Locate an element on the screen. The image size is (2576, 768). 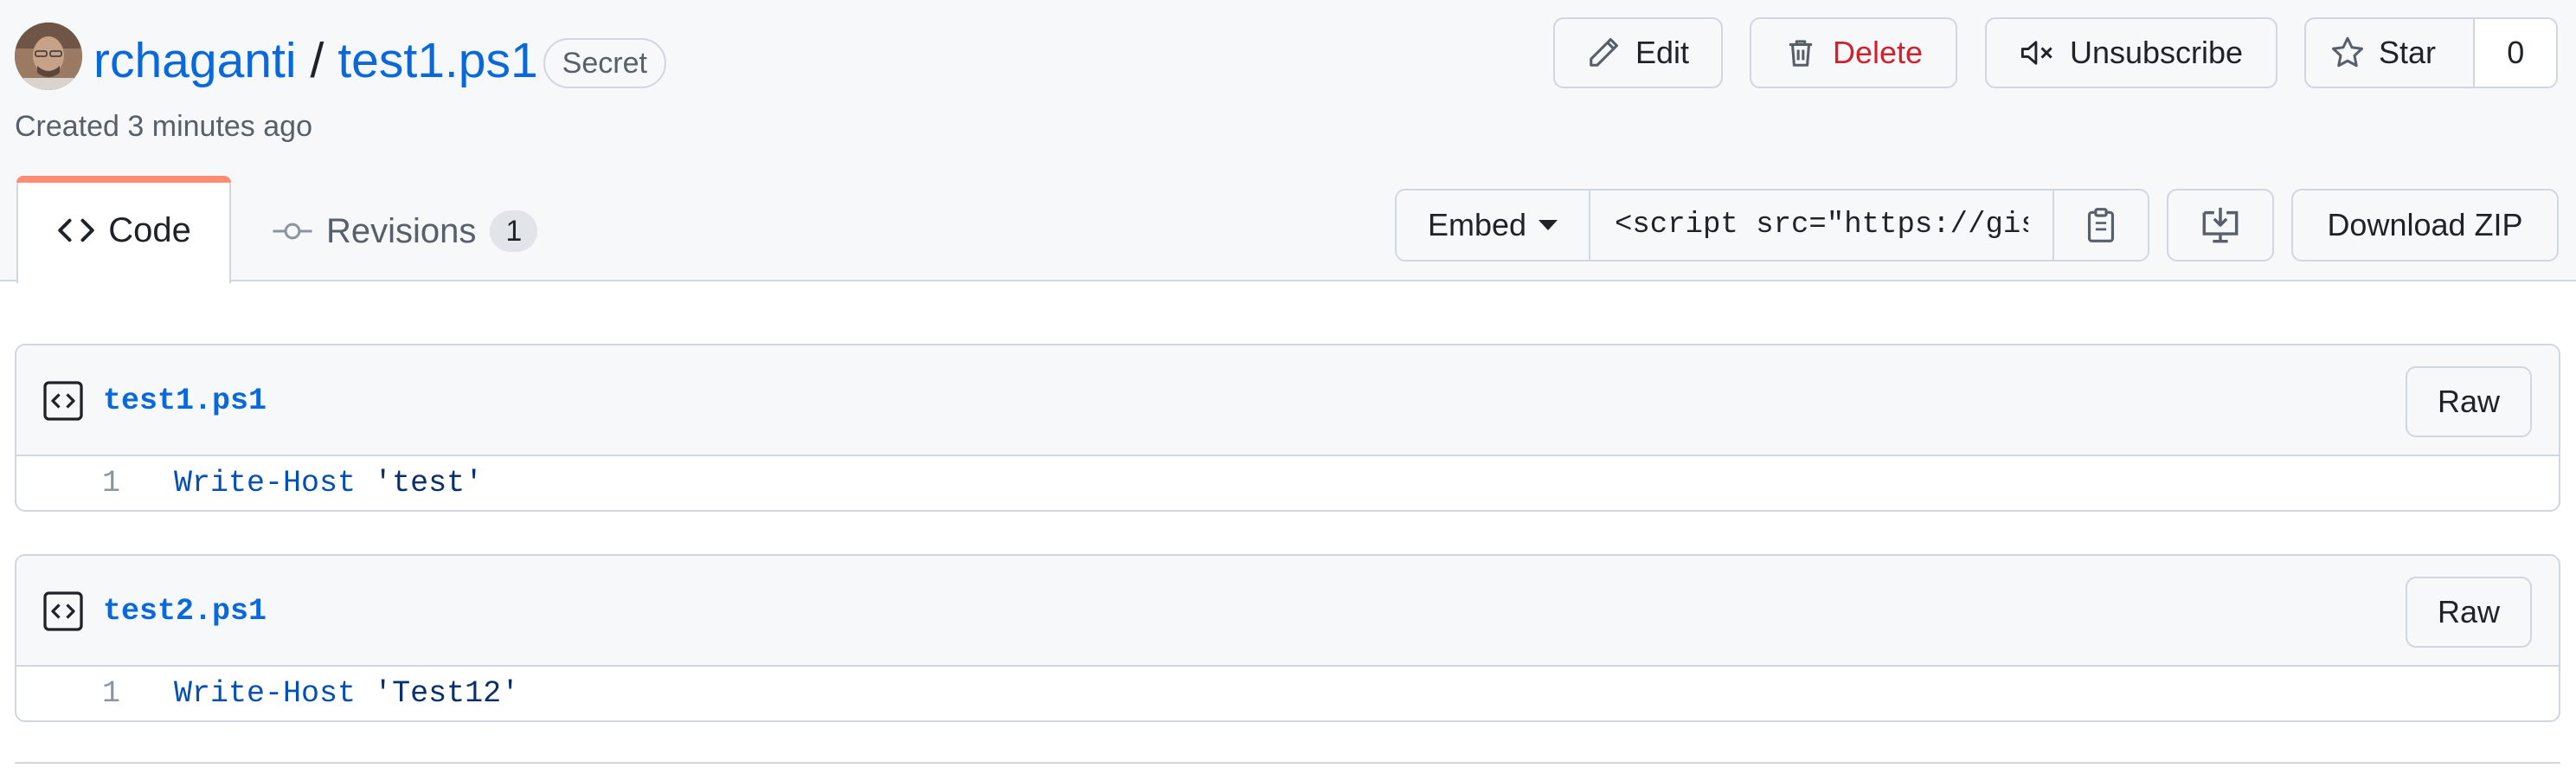
embed-url-input is located at coordinates (1821, 225).